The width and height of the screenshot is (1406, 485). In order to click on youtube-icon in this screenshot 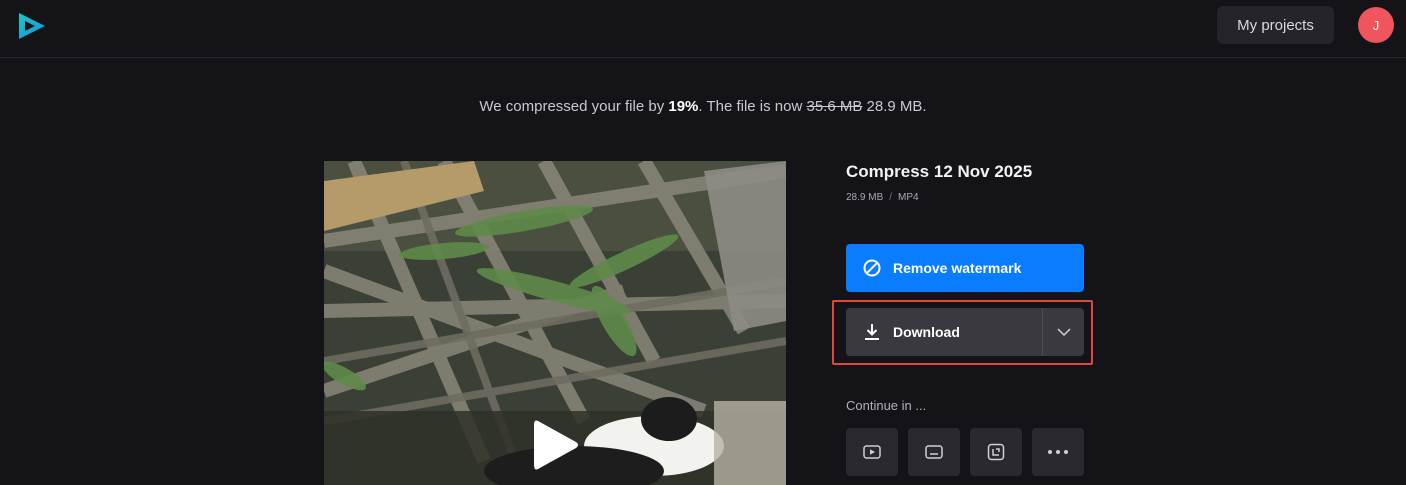, I will do `click(872, 452)`.